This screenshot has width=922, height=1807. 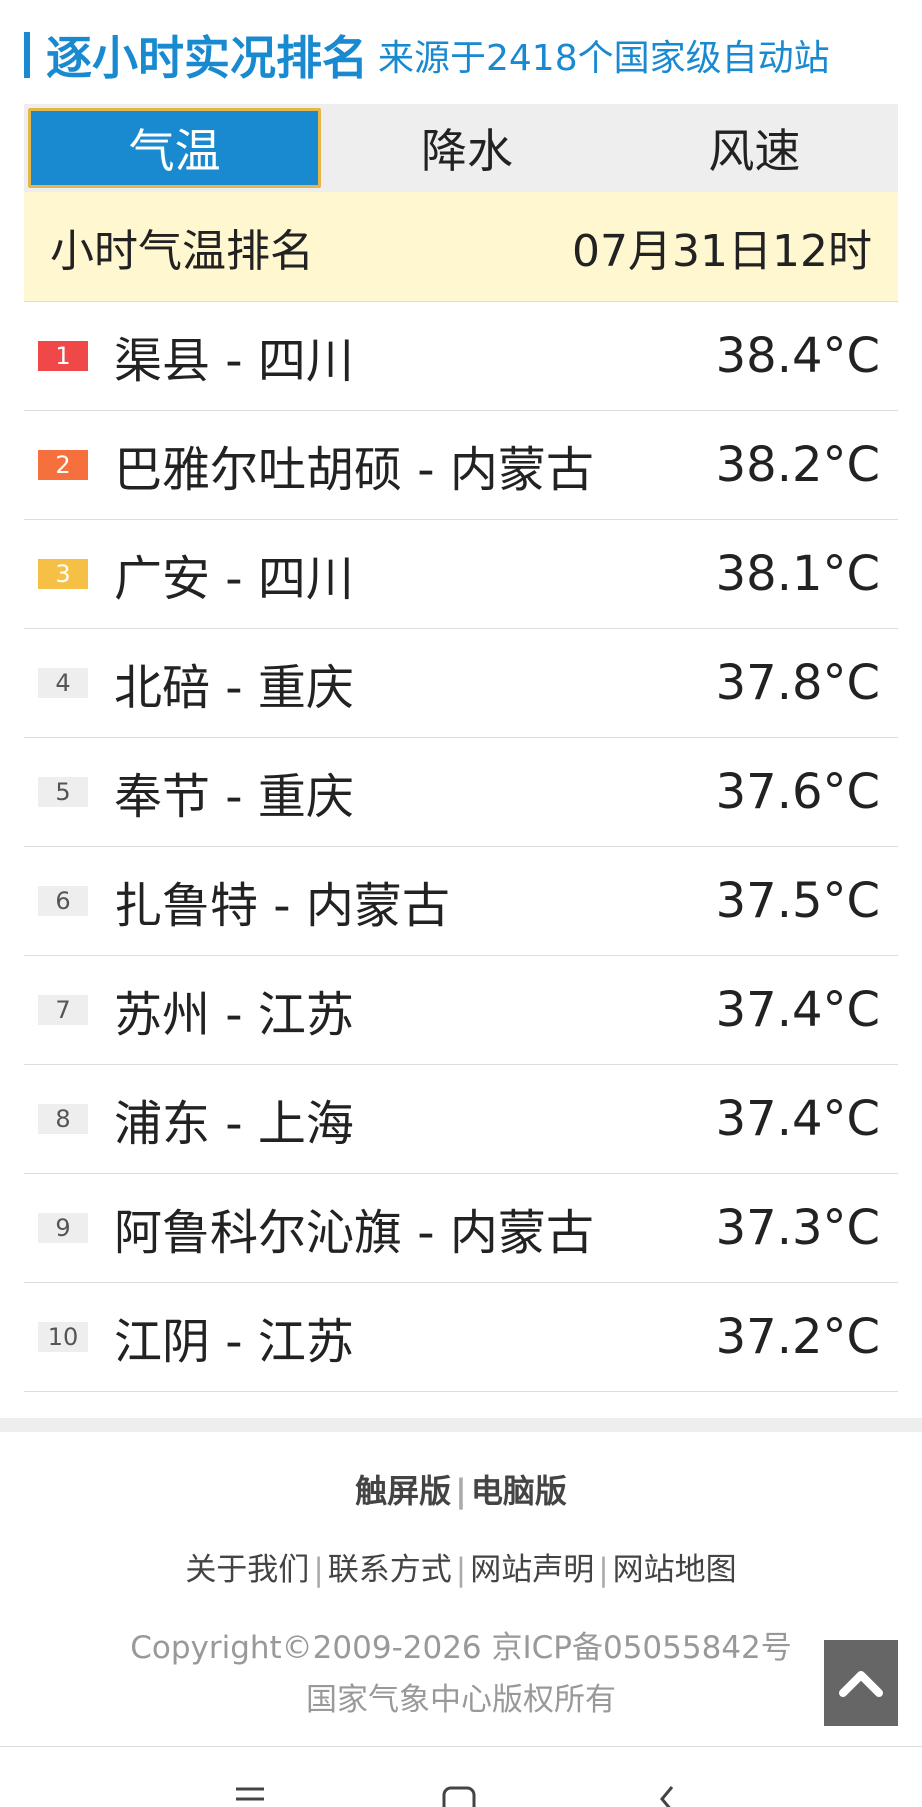 What do you see at coordinates (675, 1570) in the screenshot?
I see `sitemap-link: 网站地图` at bounding box center [675, 1570].